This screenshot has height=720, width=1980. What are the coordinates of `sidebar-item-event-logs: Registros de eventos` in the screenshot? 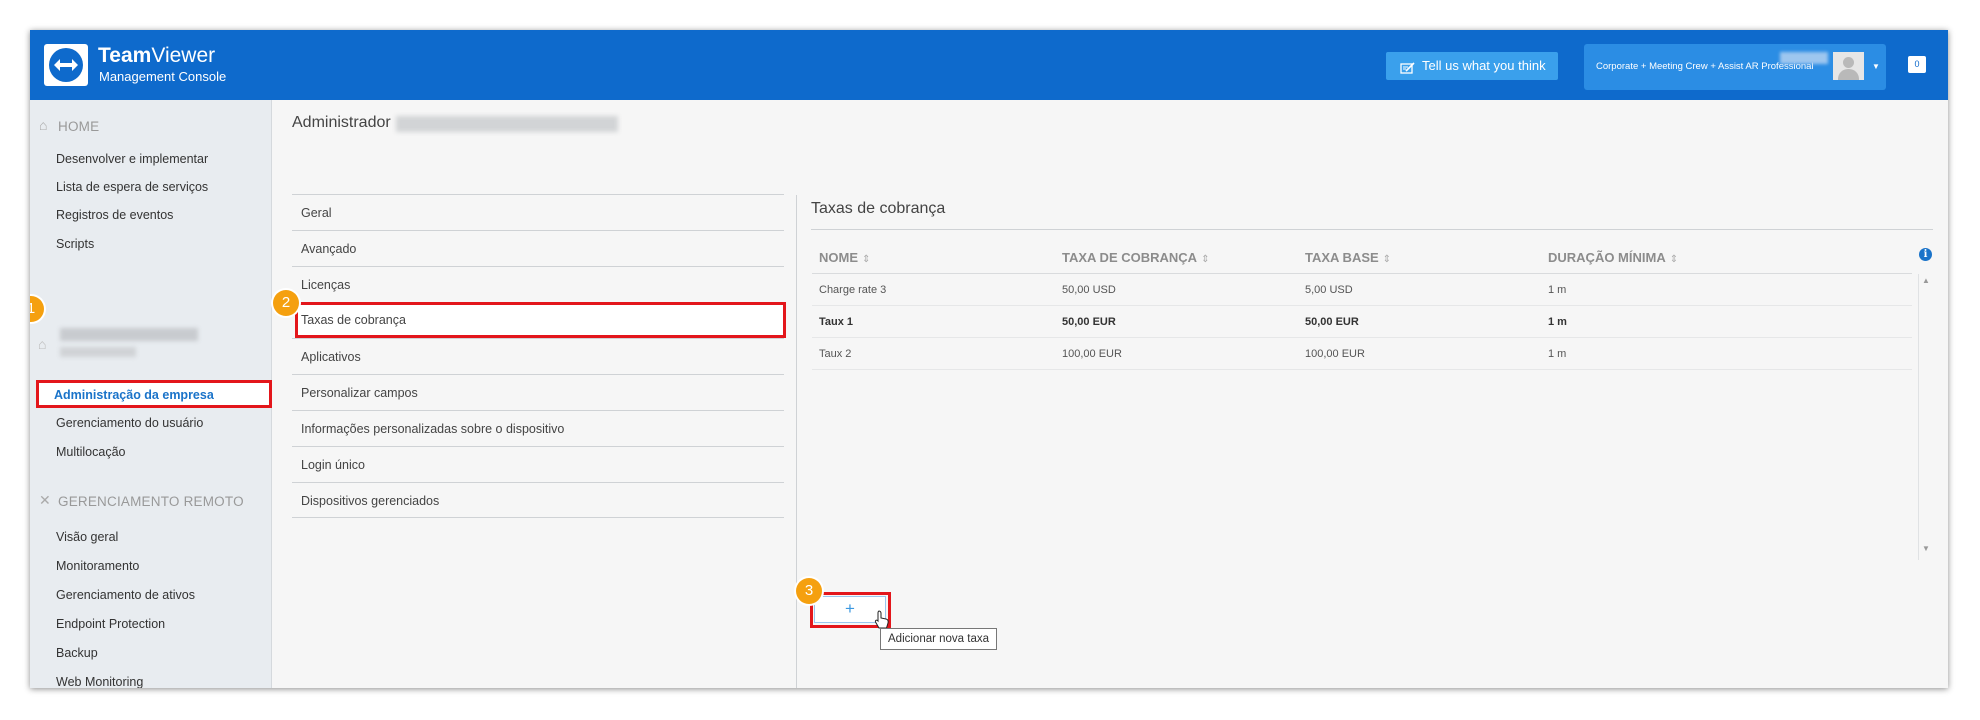 It's located at (114, 215).